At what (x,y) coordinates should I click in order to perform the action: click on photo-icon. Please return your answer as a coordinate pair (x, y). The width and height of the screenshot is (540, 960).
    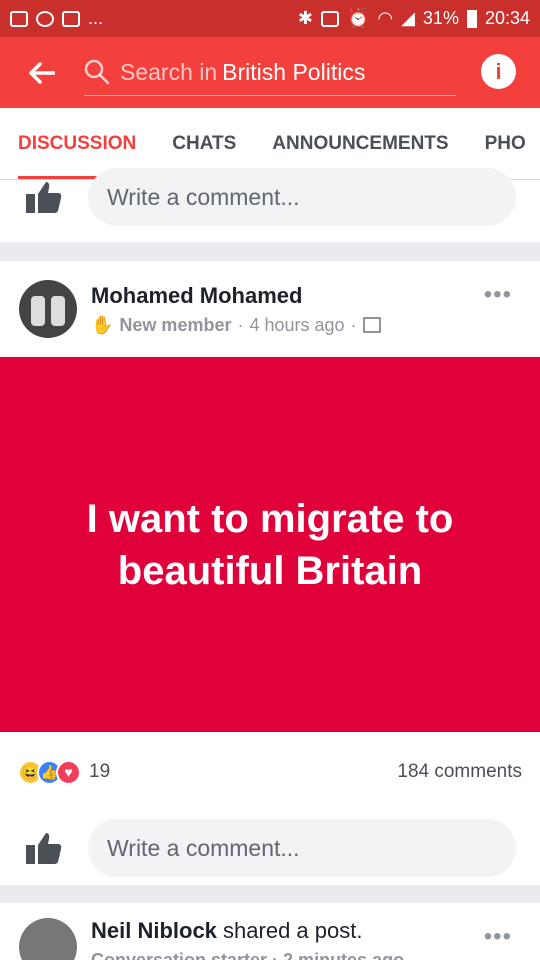
    Looking at the image, I should click on (371, 325).